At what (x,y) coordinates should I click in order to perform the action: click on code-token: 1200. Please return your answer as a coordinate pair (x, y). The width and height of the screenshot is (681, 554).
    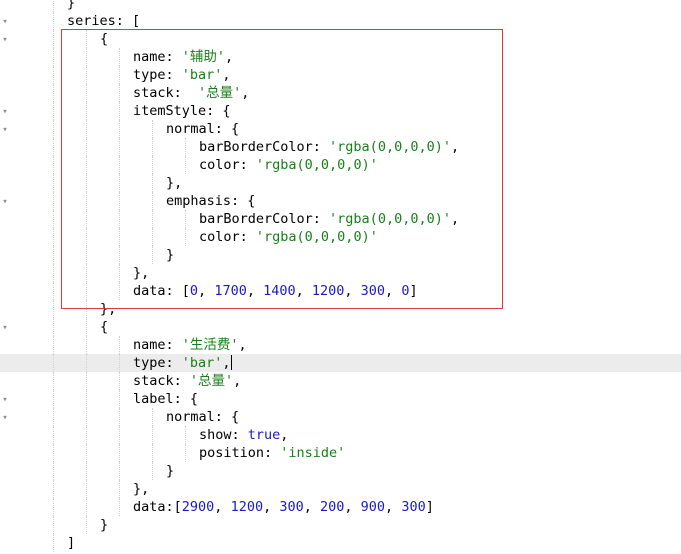
    Looking at the image, I should click on (247, 507).